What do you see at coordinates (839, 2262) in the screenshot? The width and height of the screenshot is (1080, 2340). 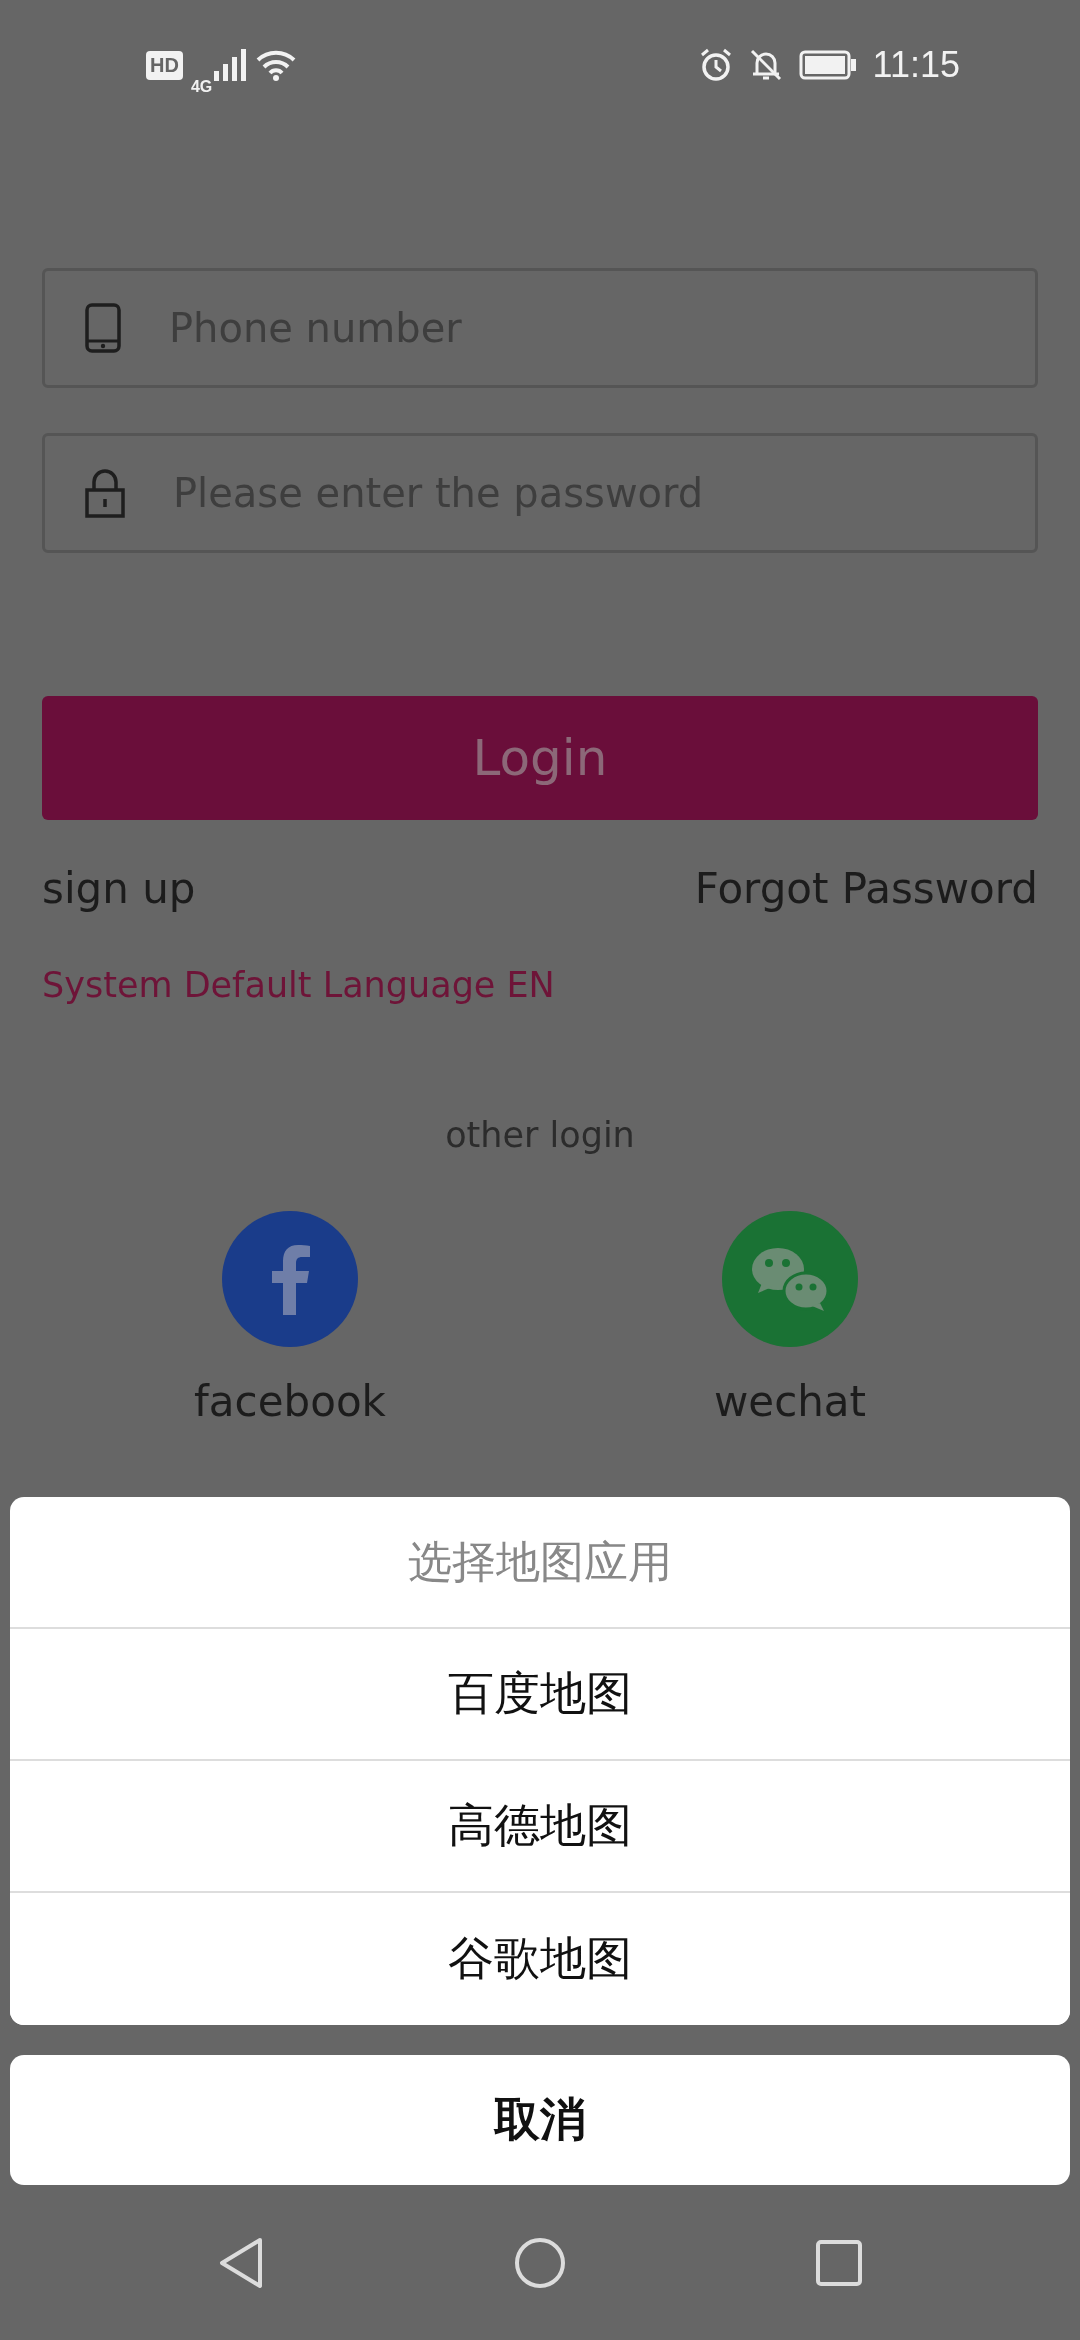 I see `recents-icon` at bounding box center [839, 2262].